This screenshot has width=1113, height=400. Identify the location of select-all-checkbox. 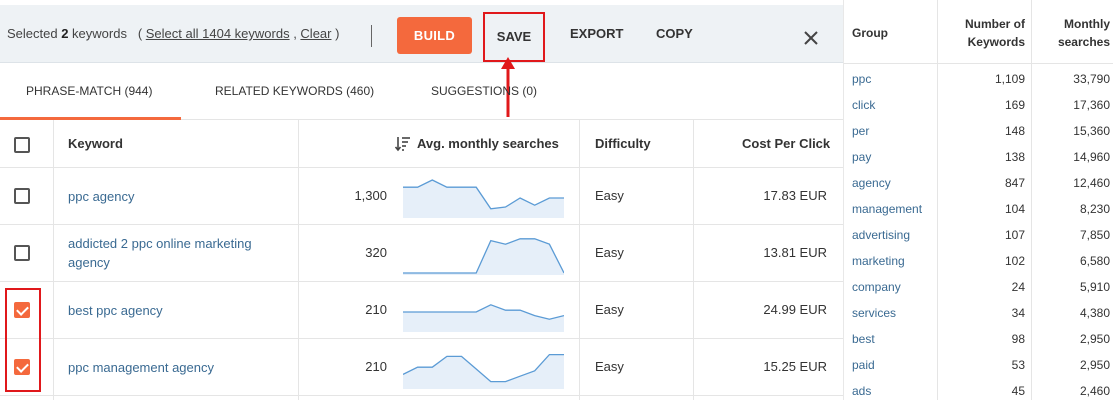
(22, 145).